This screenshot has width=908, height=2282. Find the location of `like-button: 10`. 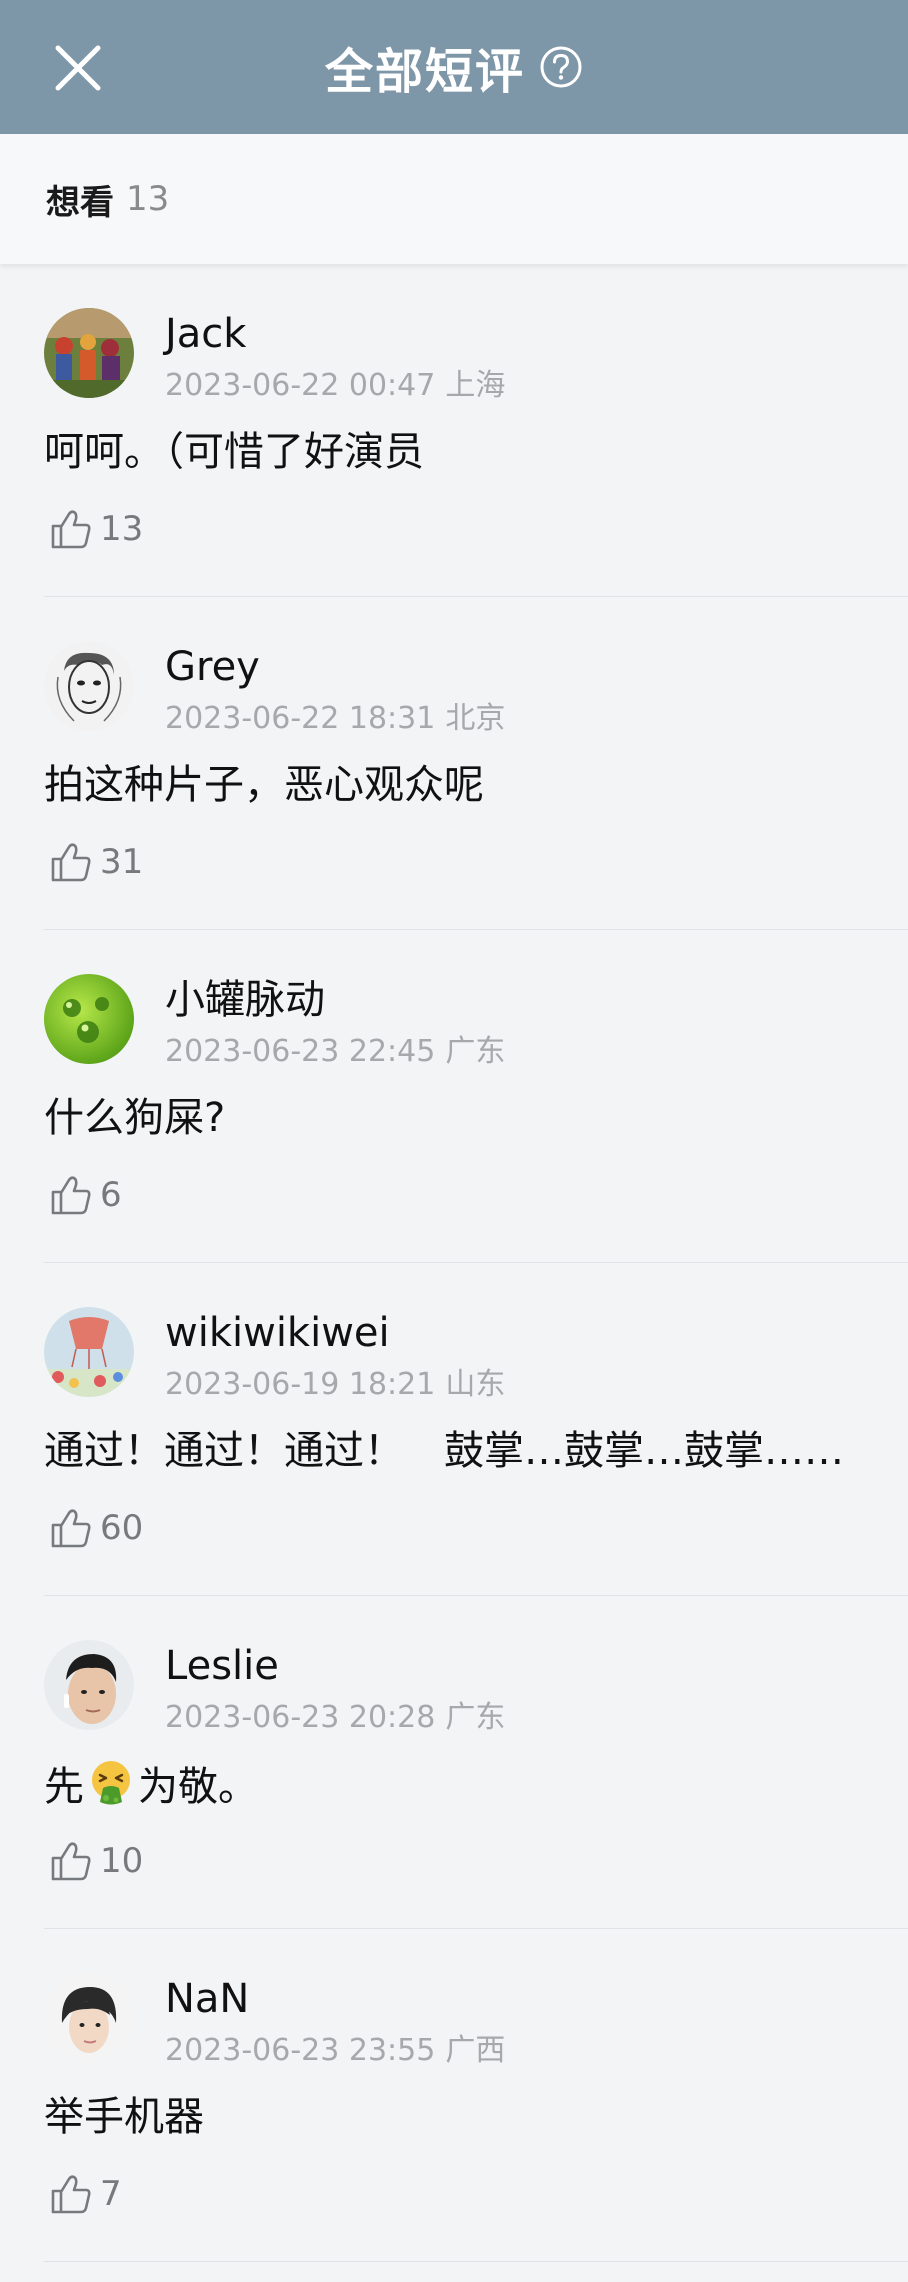

like-button: 10 is located at coordinates (95, 1861).